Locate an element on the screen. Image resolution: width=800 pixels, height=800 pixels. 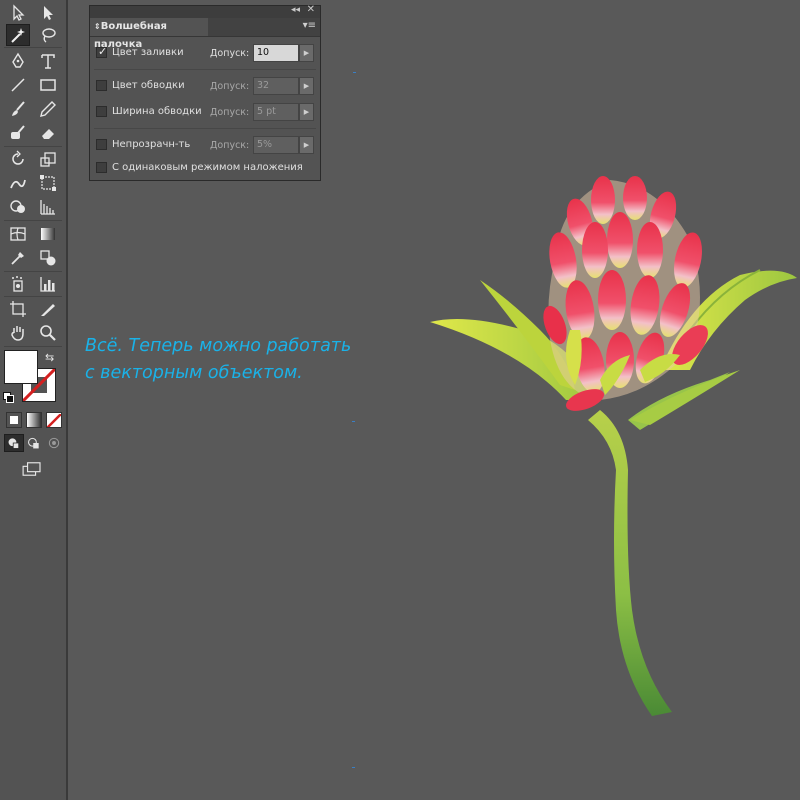
blending-mode-checkbox is located at coordinates (101, 167).